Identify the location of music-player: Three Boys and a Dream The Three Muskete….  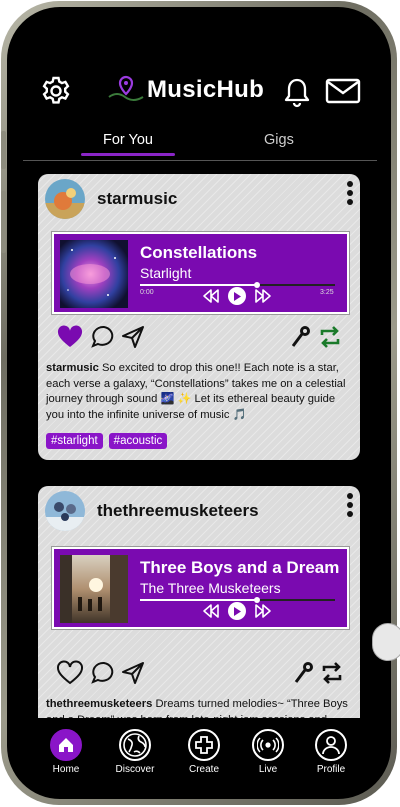
(200, 588).